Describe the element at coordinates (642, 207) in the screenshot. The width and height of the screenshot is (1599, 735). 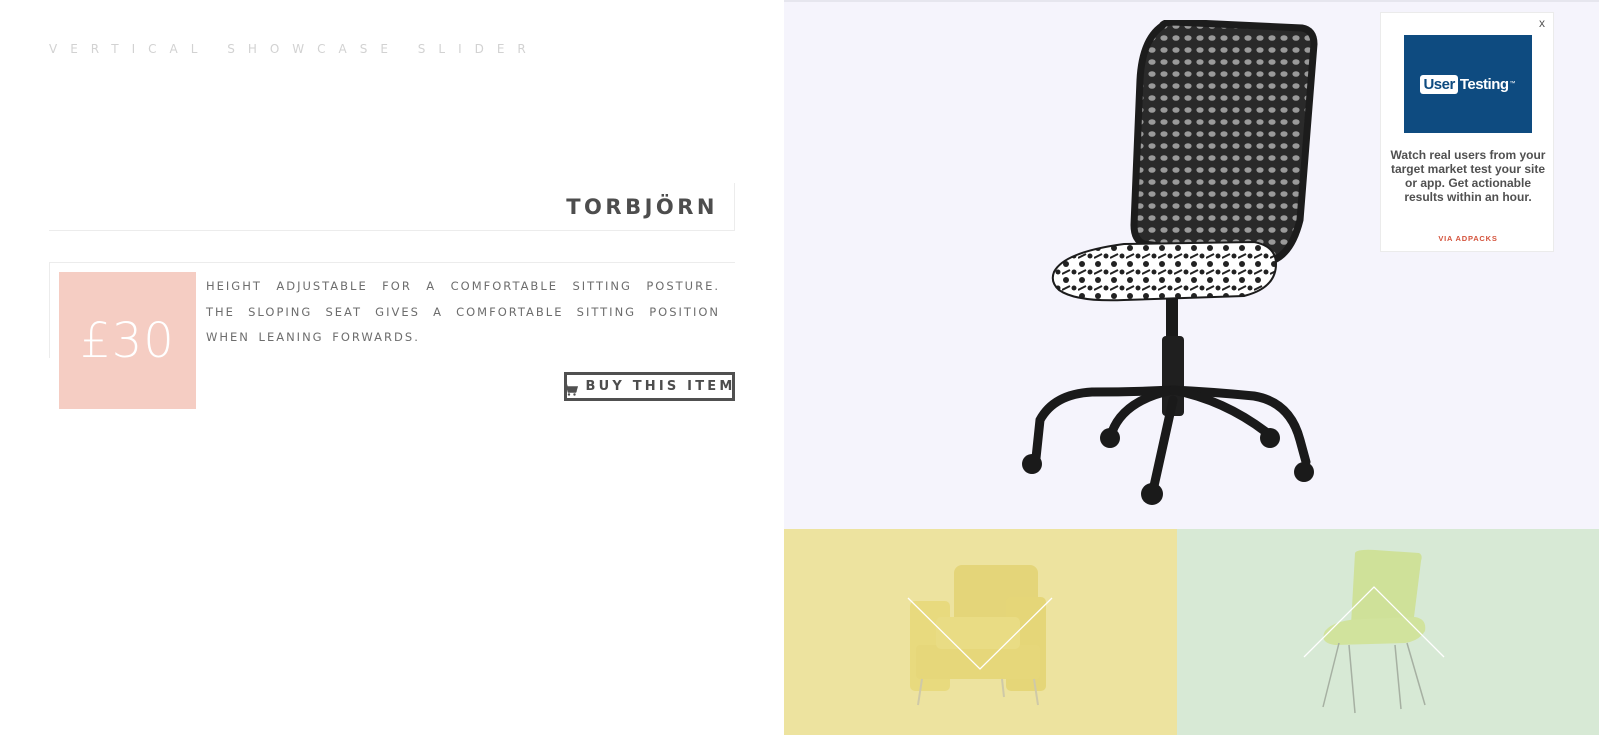
I see `product-name: TORBJÖRN` at that location.